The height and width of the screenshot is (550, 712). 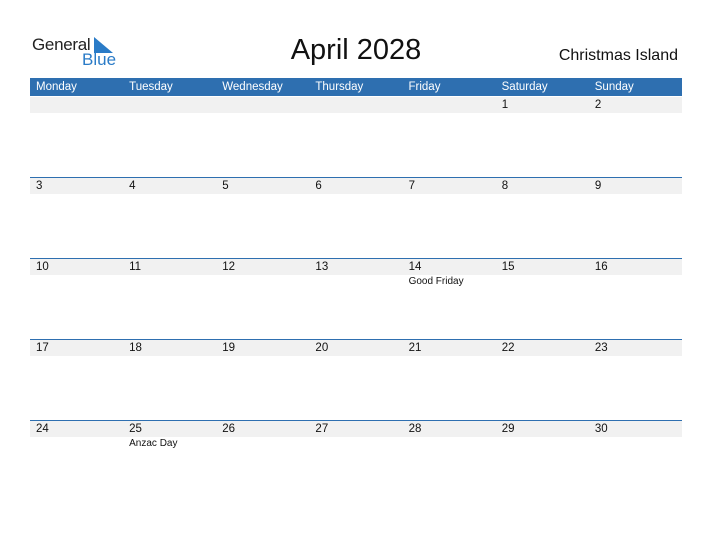 What do you see at coordinates (436, 281) in the screenshot?
I see `holiday-label: Good Friday` at bounding box center [436, 281].